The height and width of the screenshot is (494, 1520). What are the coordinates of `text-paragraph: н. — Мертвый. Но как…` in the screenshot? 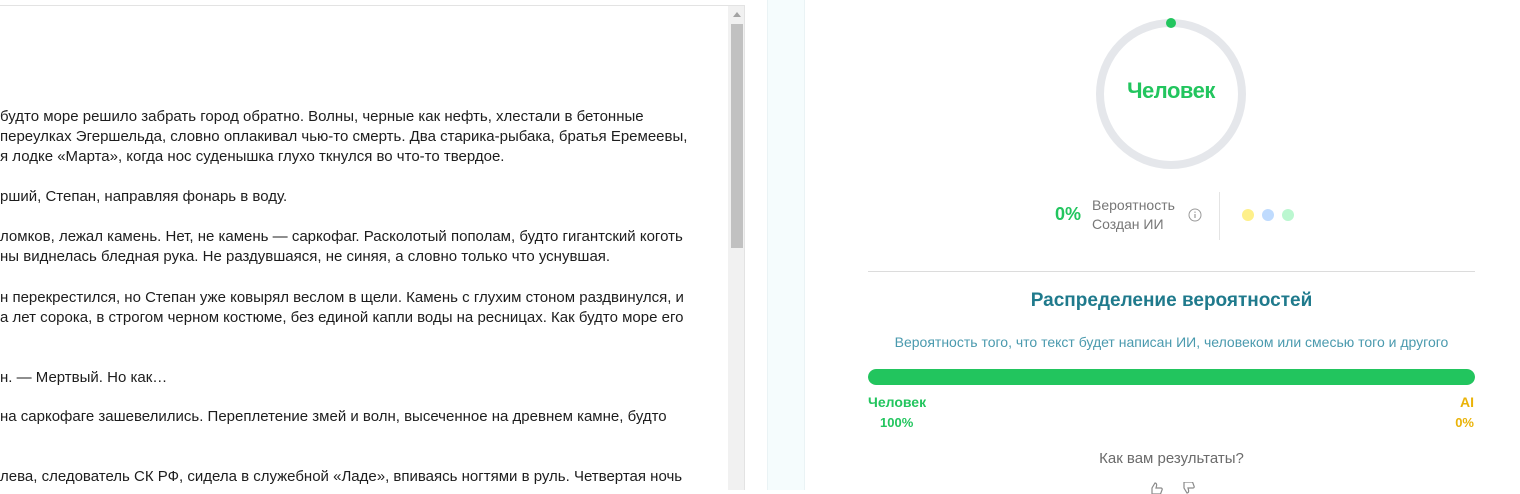 It's located at (364, 378).